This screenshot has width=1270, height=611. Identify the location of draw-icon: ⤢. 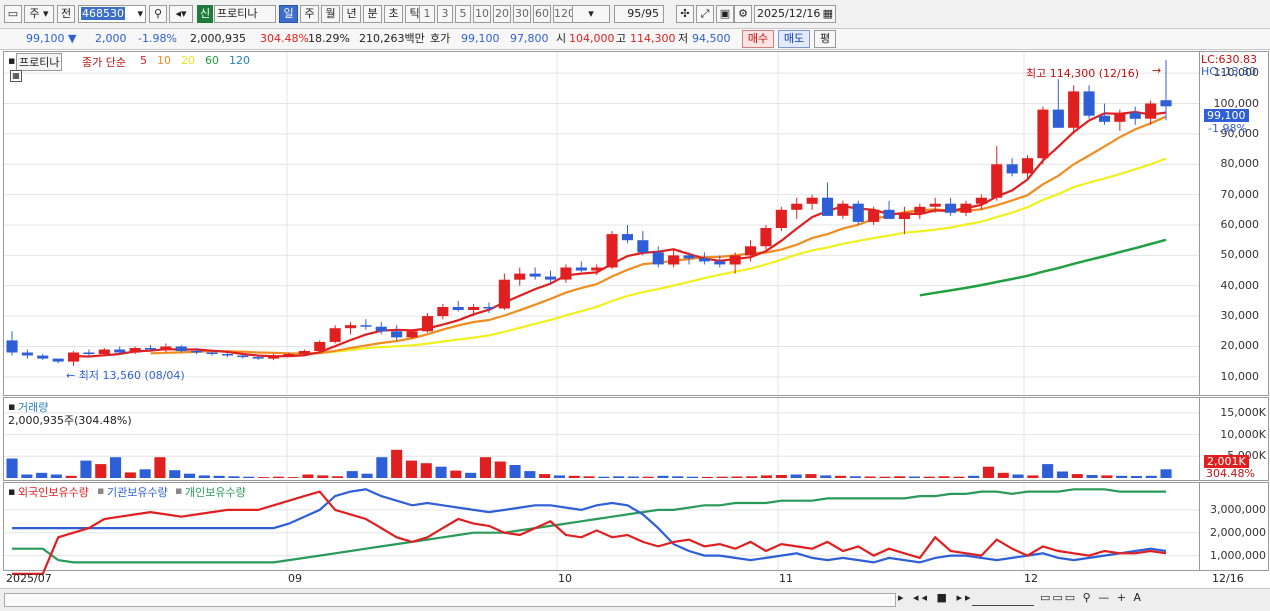
(705, 14).